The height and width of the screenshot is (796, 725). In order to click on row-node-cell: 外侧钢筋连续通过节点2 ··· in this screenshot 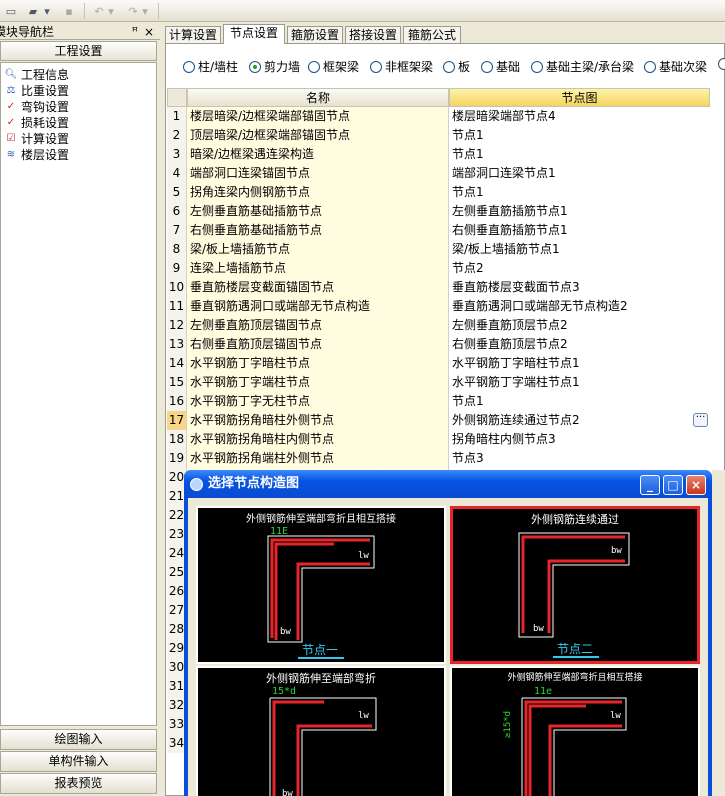, I will do `click(579, 420)`.